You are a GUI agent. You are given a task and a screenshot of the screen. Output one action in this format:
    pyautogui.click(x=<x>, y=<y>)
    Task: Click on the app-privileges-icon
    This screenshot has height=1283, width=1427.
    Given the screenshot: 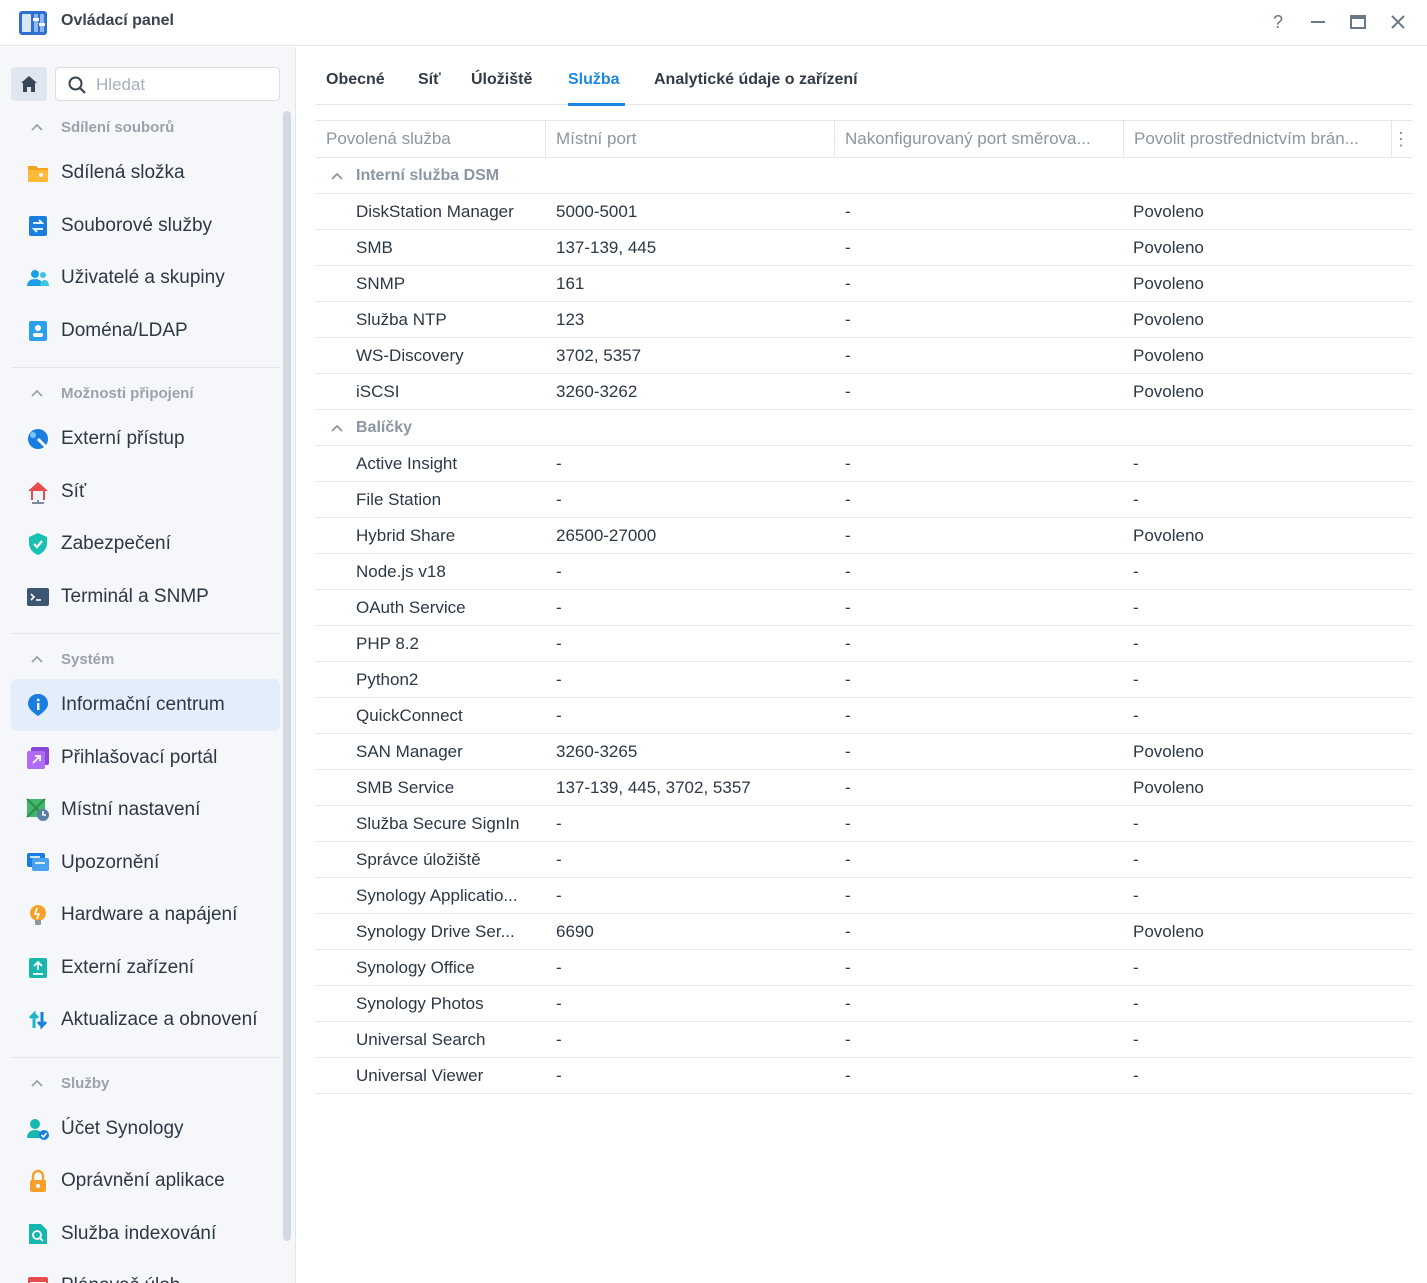 What is the action you would take?
    pyautogui.click(x=38, y=1180)
    